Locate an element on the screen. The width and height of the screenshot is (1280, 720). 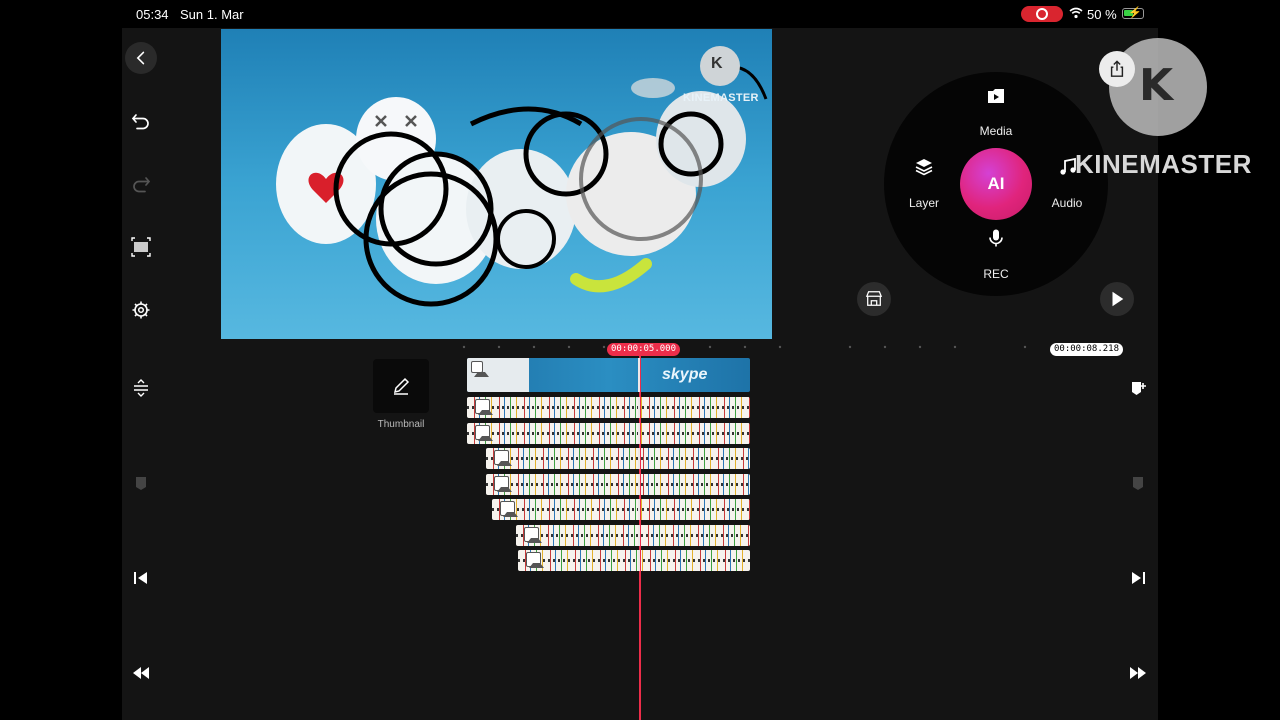
rec-button is located at coordinates (996, 238).